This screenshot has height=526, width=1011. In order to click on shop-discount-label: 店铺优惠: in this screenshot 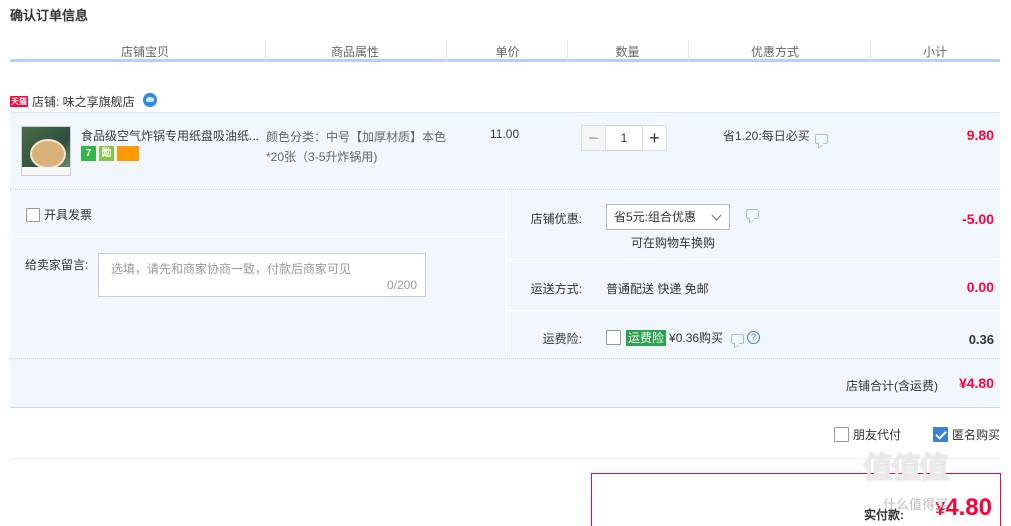, I will do `click(556, 219)`.